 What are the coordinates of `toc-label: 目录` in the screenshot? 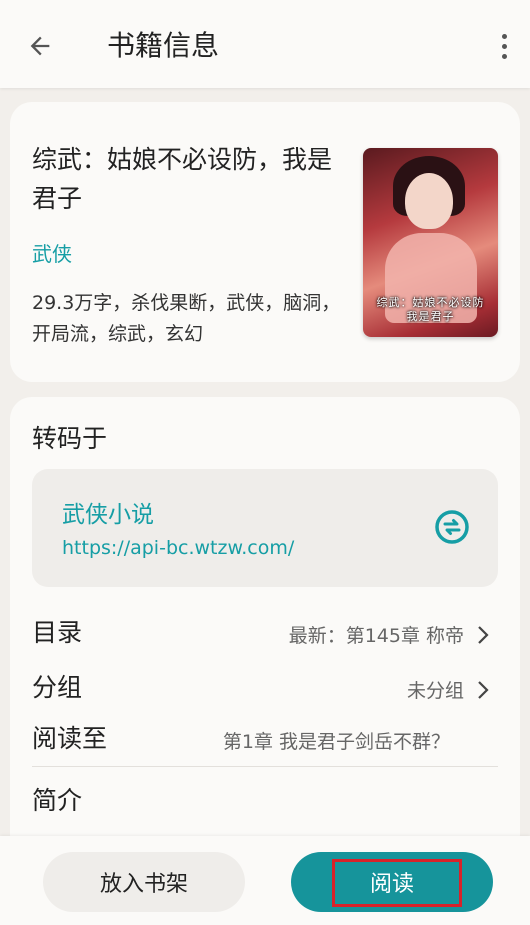 It's located at (57, 632).